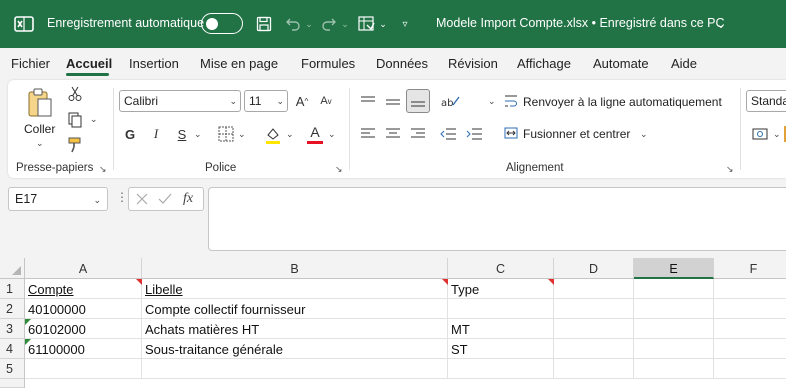 The image size is (786, 388). What do you see at coordinates (12, 329) in the screenshot?
I see `row-header-3: 3` at bounding box center [12, 329].